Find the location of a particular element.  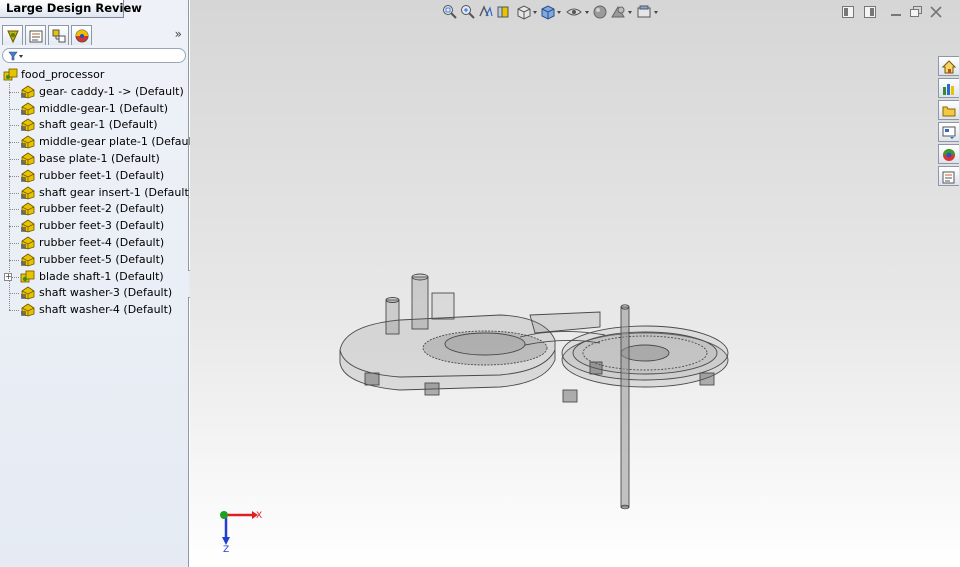

panel-tabs: » is located at coordinates (94, 36).